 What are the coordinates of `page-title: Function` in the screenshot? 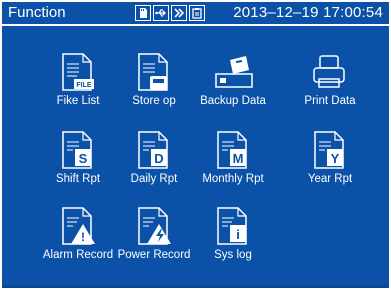 It's located at (37, 12).